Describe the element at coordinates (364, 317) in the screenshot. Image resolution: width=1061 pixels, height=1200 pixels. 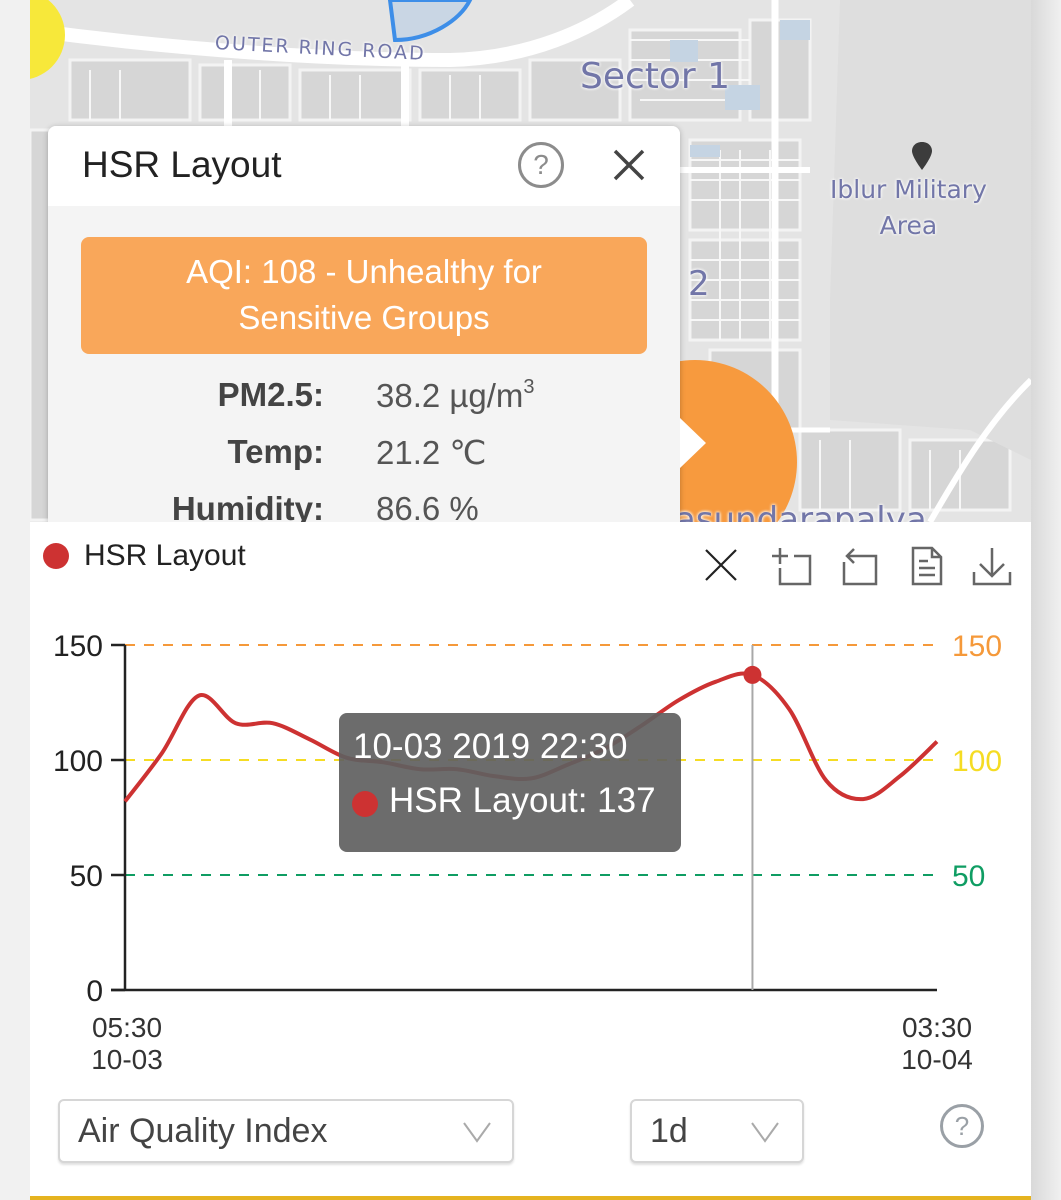
I see `aqi-line-2: Sensitive Groups` at that location.